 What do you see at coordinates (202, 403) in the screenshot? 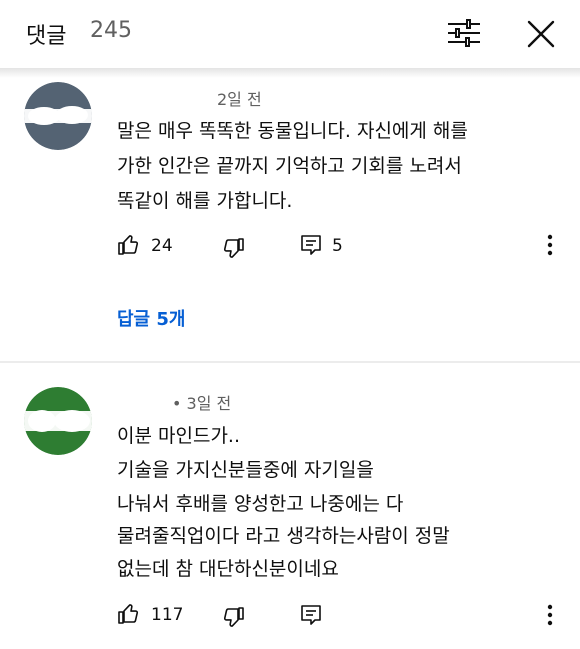
I see `comment-timestamp: • 3일 전` at bounding box center [202, 403].